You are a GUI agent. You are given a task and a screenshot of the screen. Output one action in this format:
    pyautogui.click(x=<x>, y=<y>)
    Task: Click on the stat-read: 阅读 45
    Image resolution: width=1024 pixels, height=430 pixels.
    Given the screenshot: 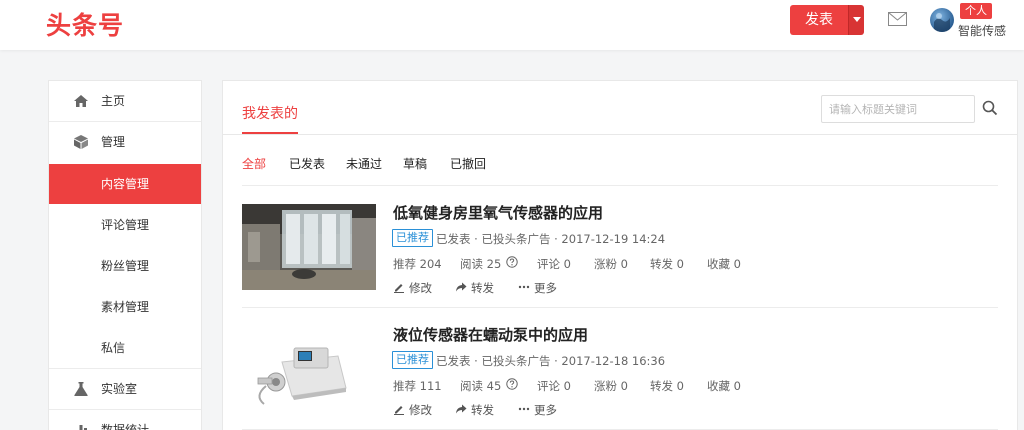 What is the action you would take?
    pyautogui.click(x=481, y=386)
    